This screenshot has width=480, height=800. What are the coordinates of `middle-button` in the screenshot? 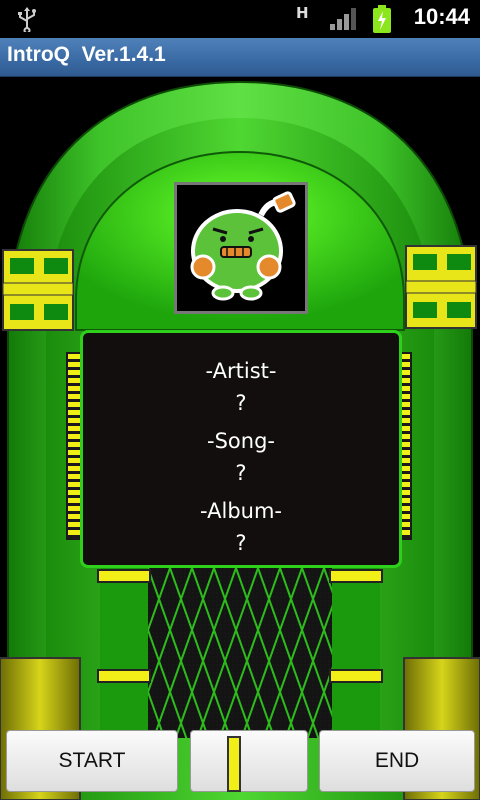 It's located at (249, 761).